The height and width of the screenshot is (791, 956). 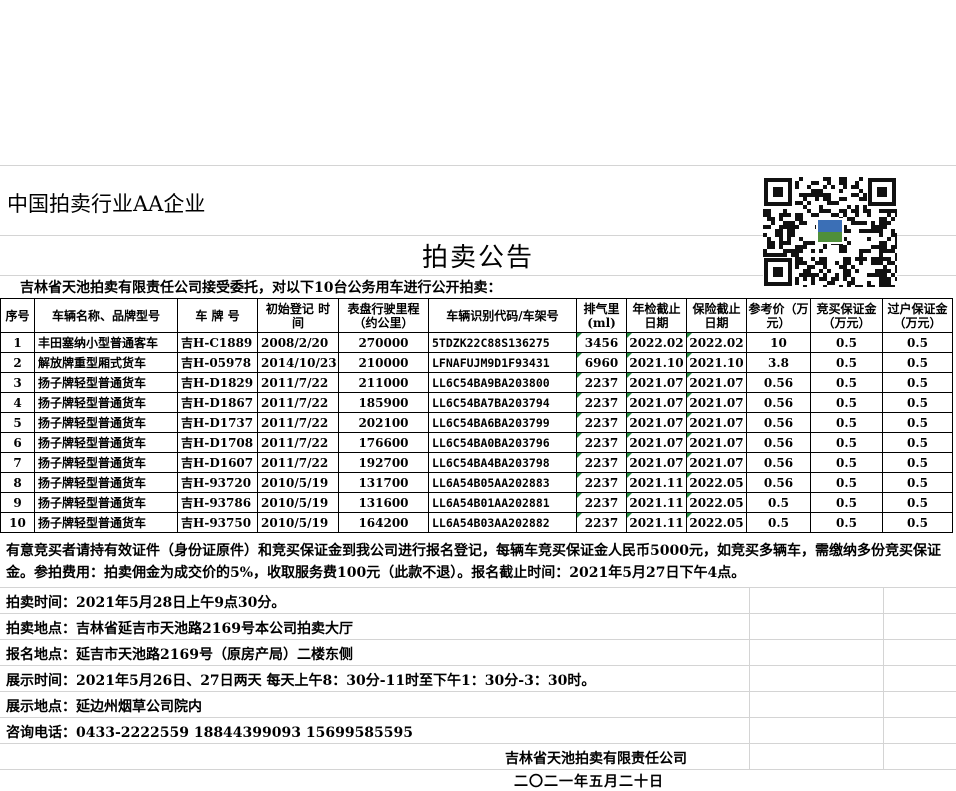 What do you see at coordinates (778, 315) in the screenshot?
I see `column-header: 参考价（万元）` at bounding box center [778, 315].